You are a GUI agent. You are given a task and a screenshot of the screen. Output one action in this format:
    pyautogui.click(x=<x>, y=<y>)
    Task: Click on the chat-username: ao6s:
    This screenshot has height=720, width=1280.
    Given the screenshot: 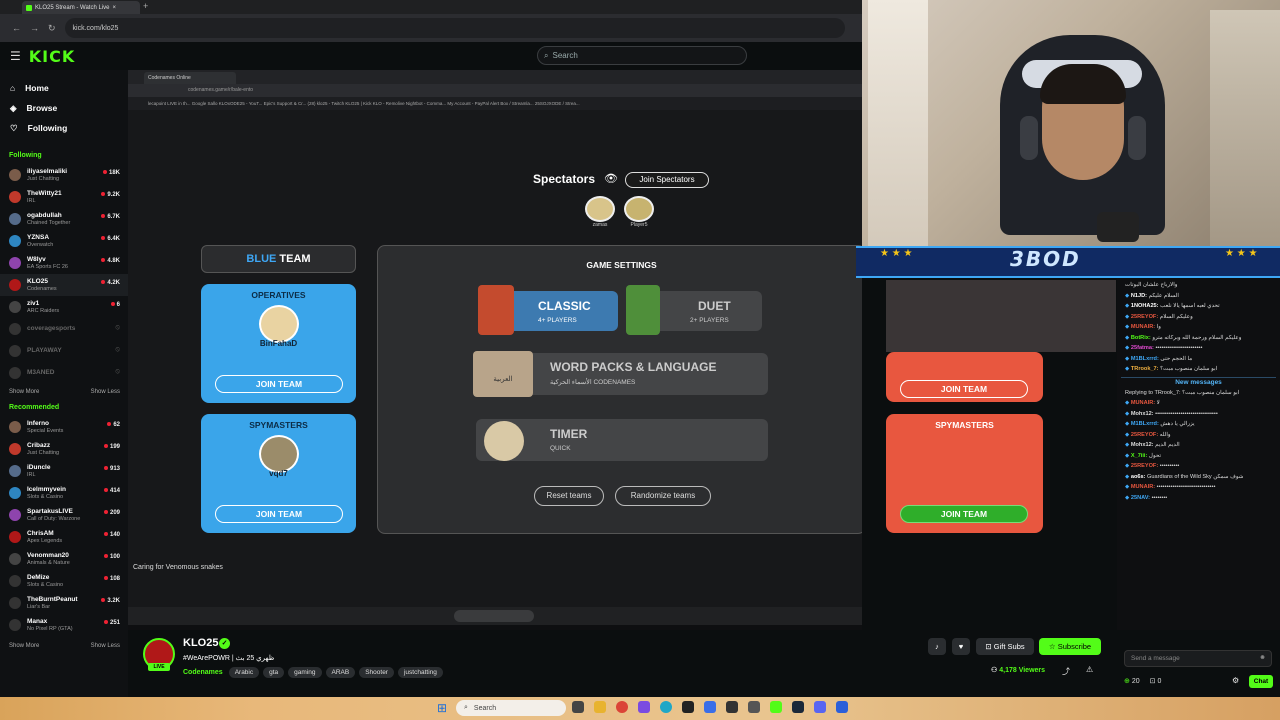 What is the action you would take?
    pyautogui.click(x=1138, y=477)
    